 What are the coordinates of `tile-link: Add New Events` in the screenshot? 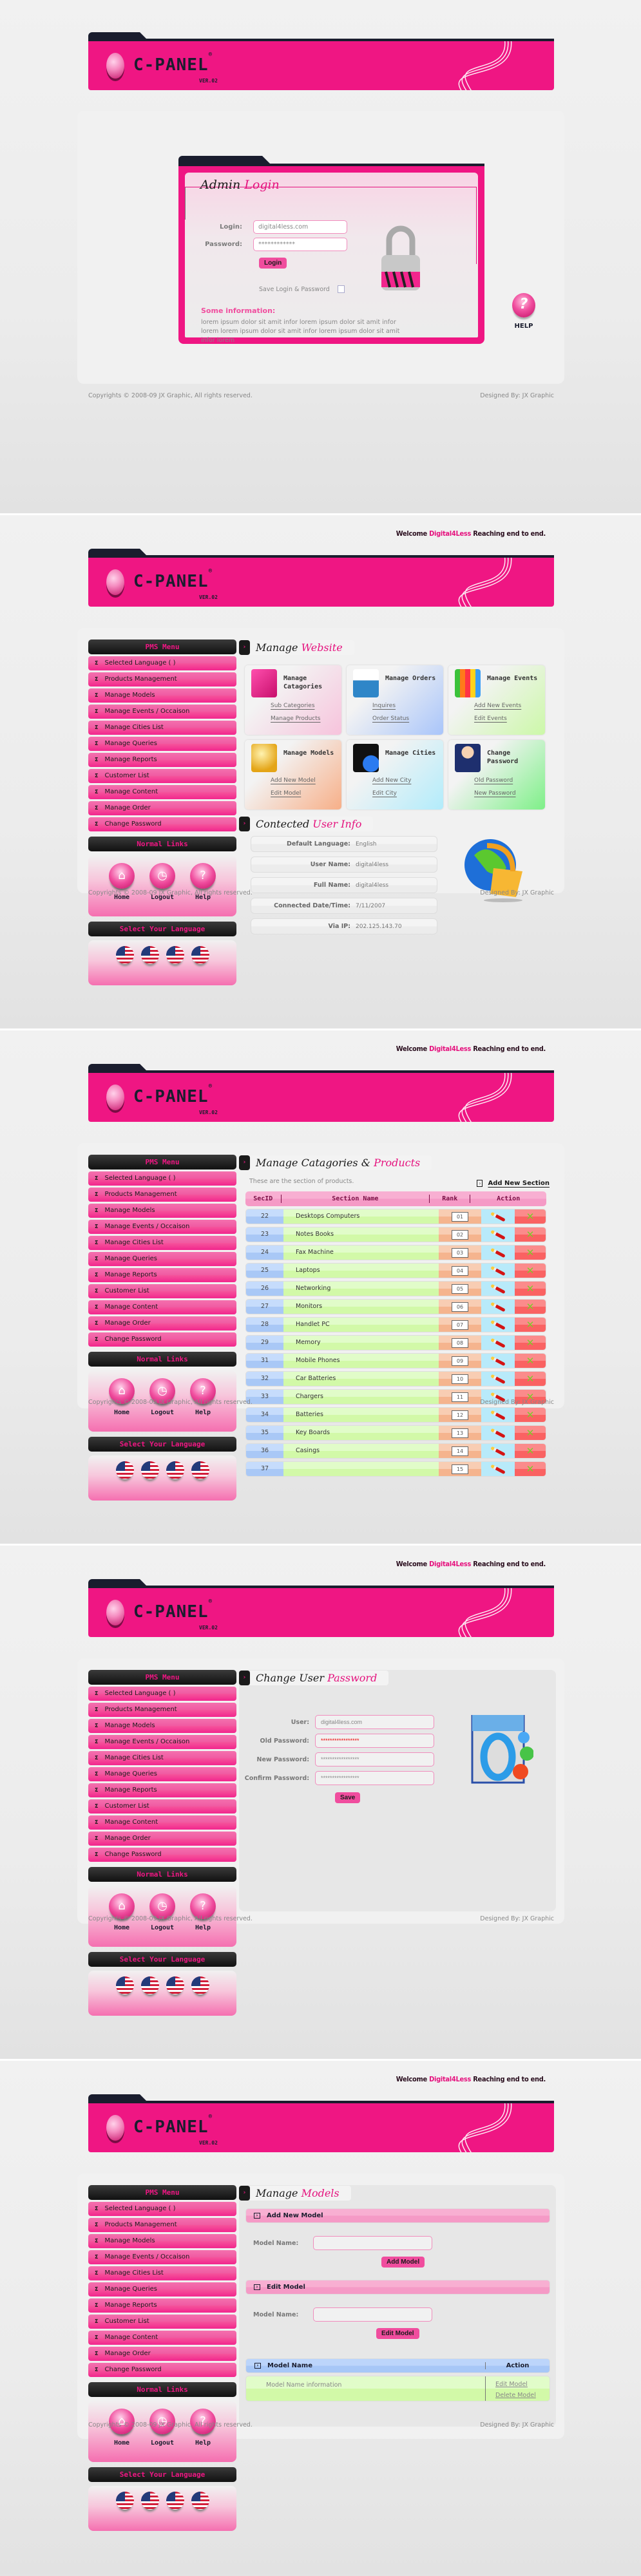 It's located at (497, 706).